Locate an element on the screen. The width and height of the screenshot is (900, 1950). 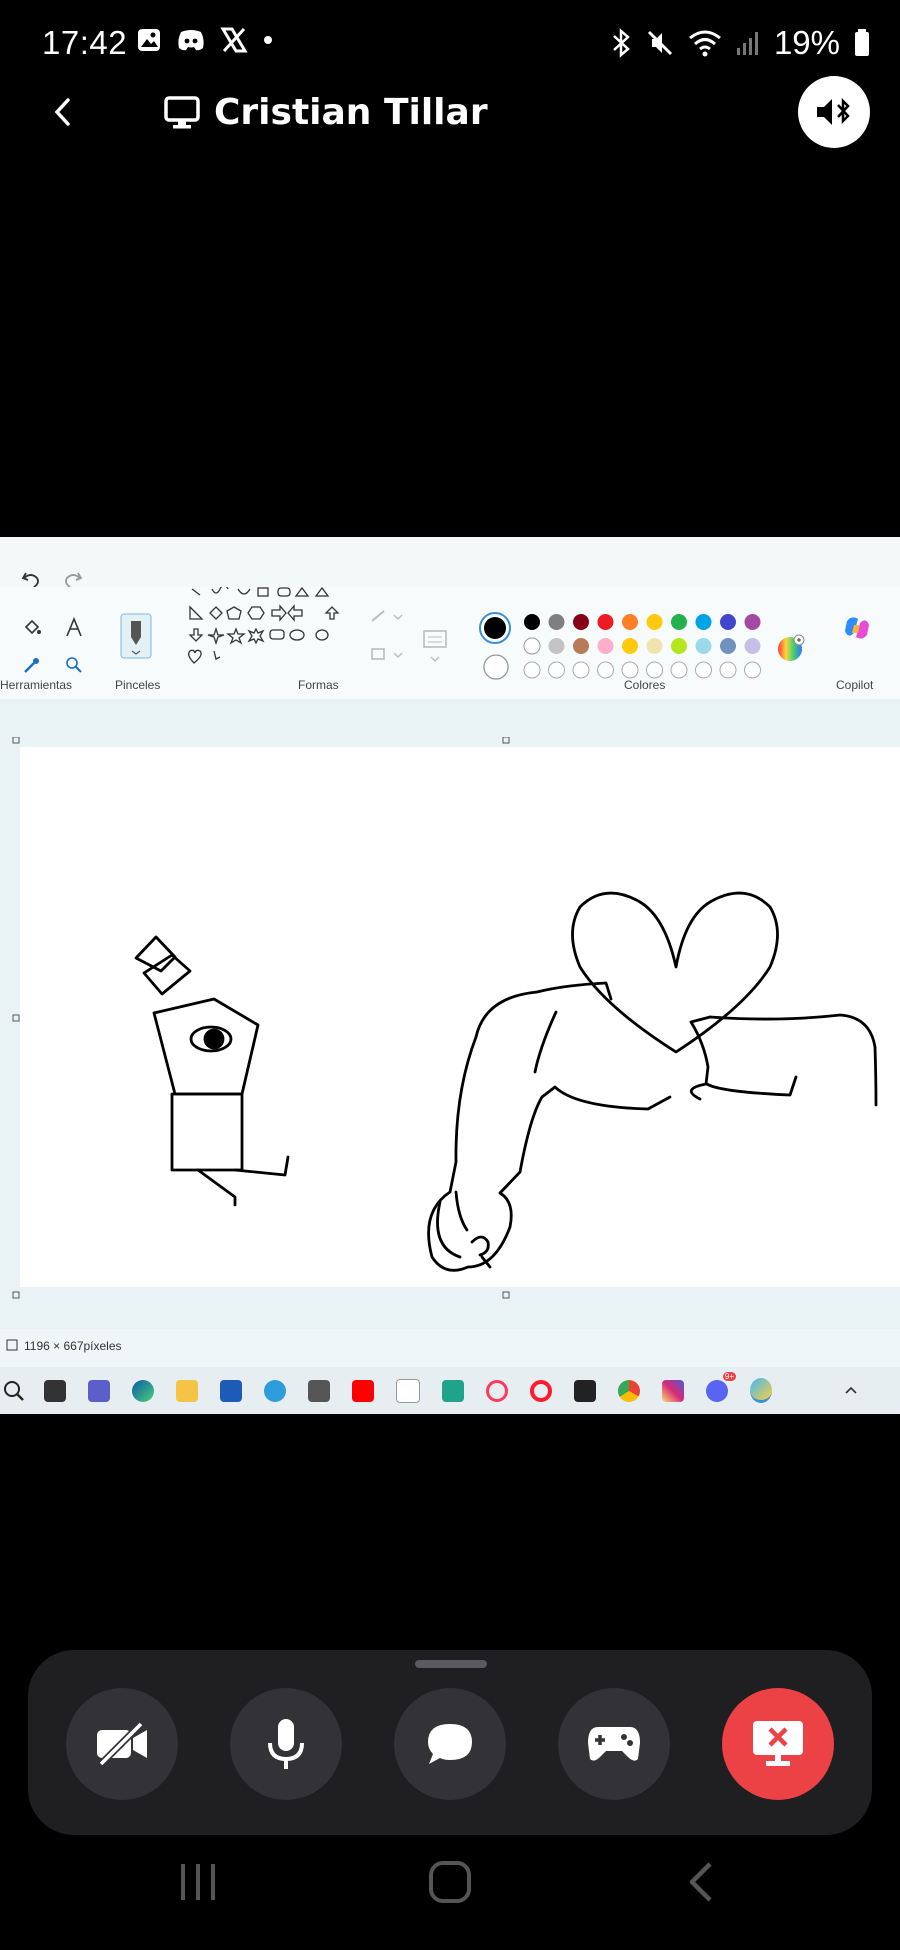
colors-label: Colores is located at coordinates (645, 685).